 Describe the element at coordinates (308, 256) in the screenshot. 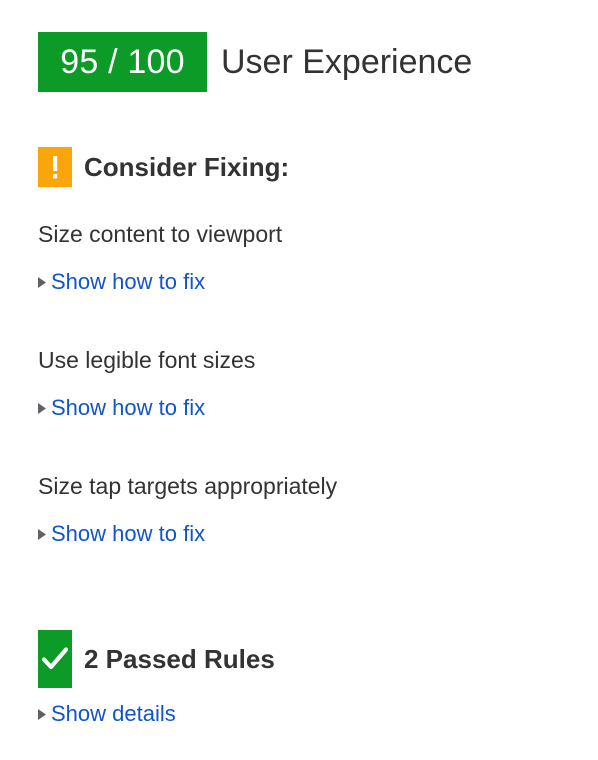

I see `rule-item: Size content to viewport Show how to fix` at that location.